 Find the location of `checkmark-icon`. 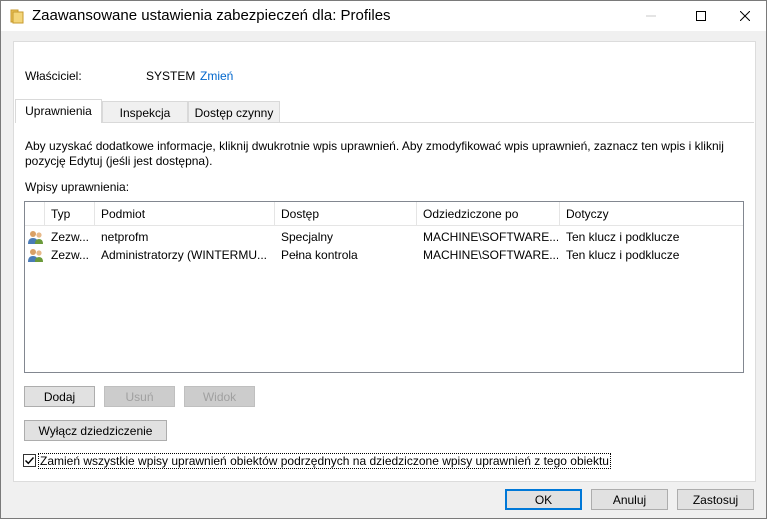

checkmark-icon is located at coordinates (30, 461).